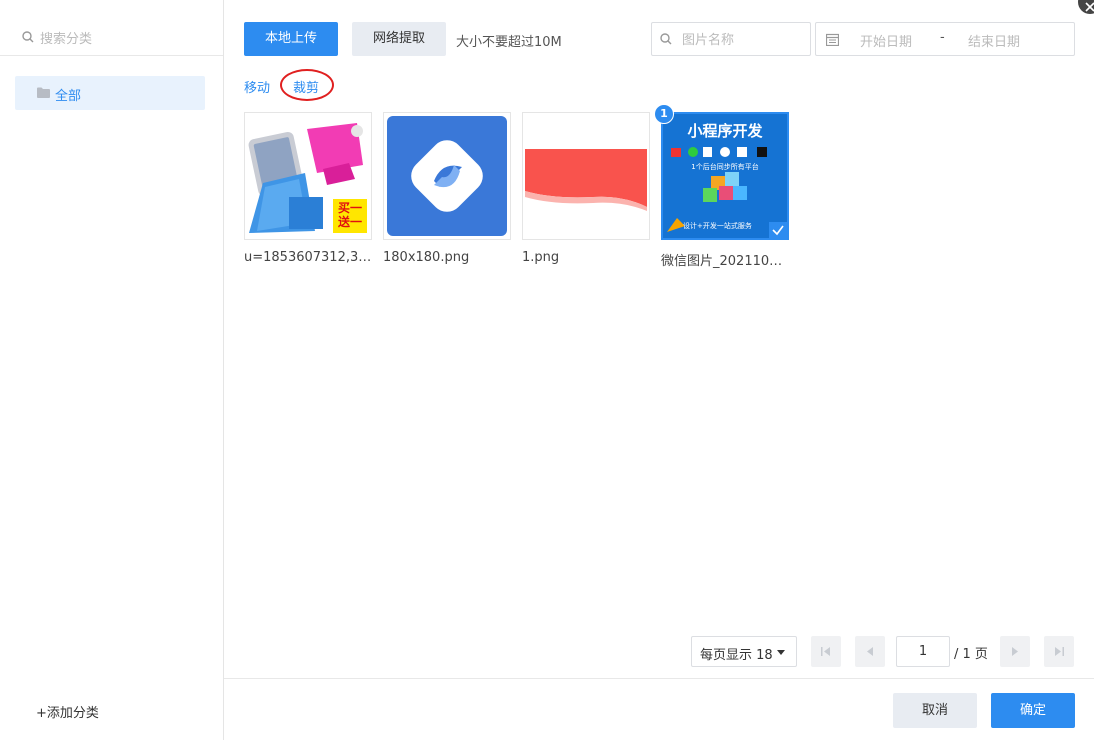 This screenshot has width=1094, height=740. Describe the element at coordinates (1086, 7) in the screenshot. I see `close-icon` at that location.